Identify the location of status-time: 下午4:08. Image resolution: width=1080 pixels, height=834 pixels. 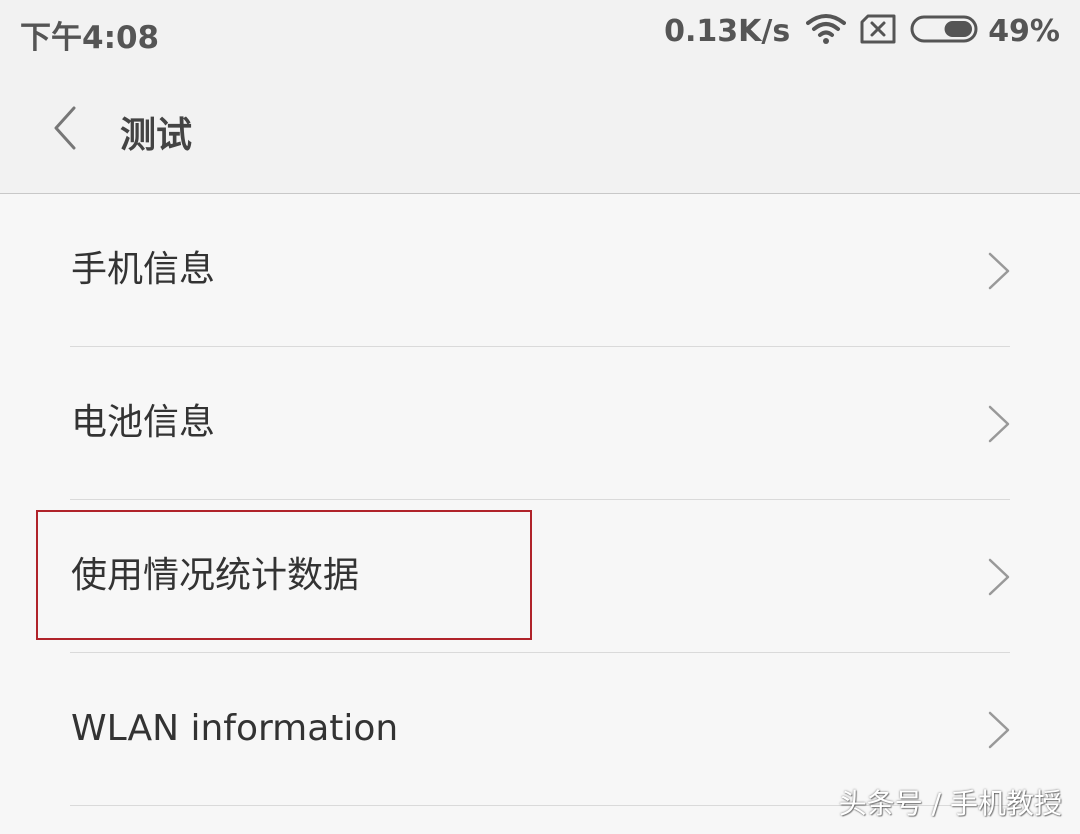
(90, 38).